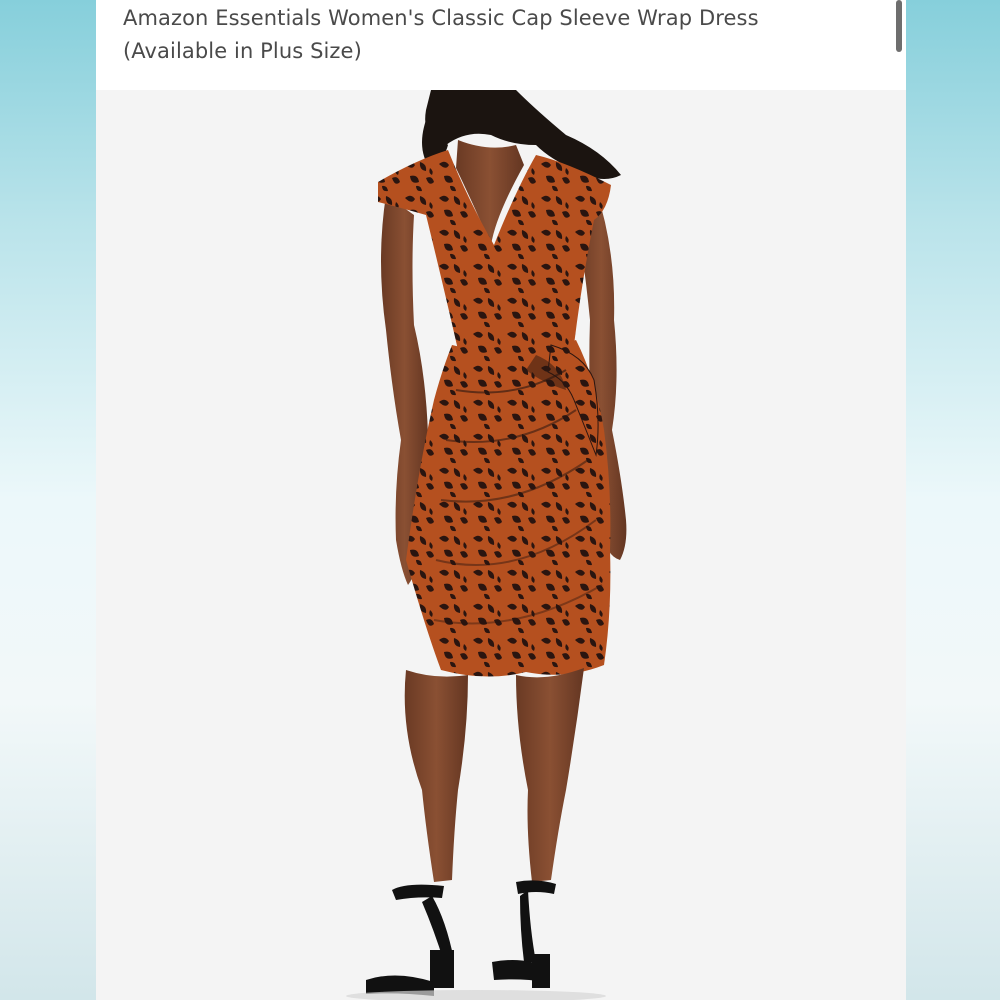 The image size is (1000, 1000). I want to click on left-shoe, so click(410, 940).